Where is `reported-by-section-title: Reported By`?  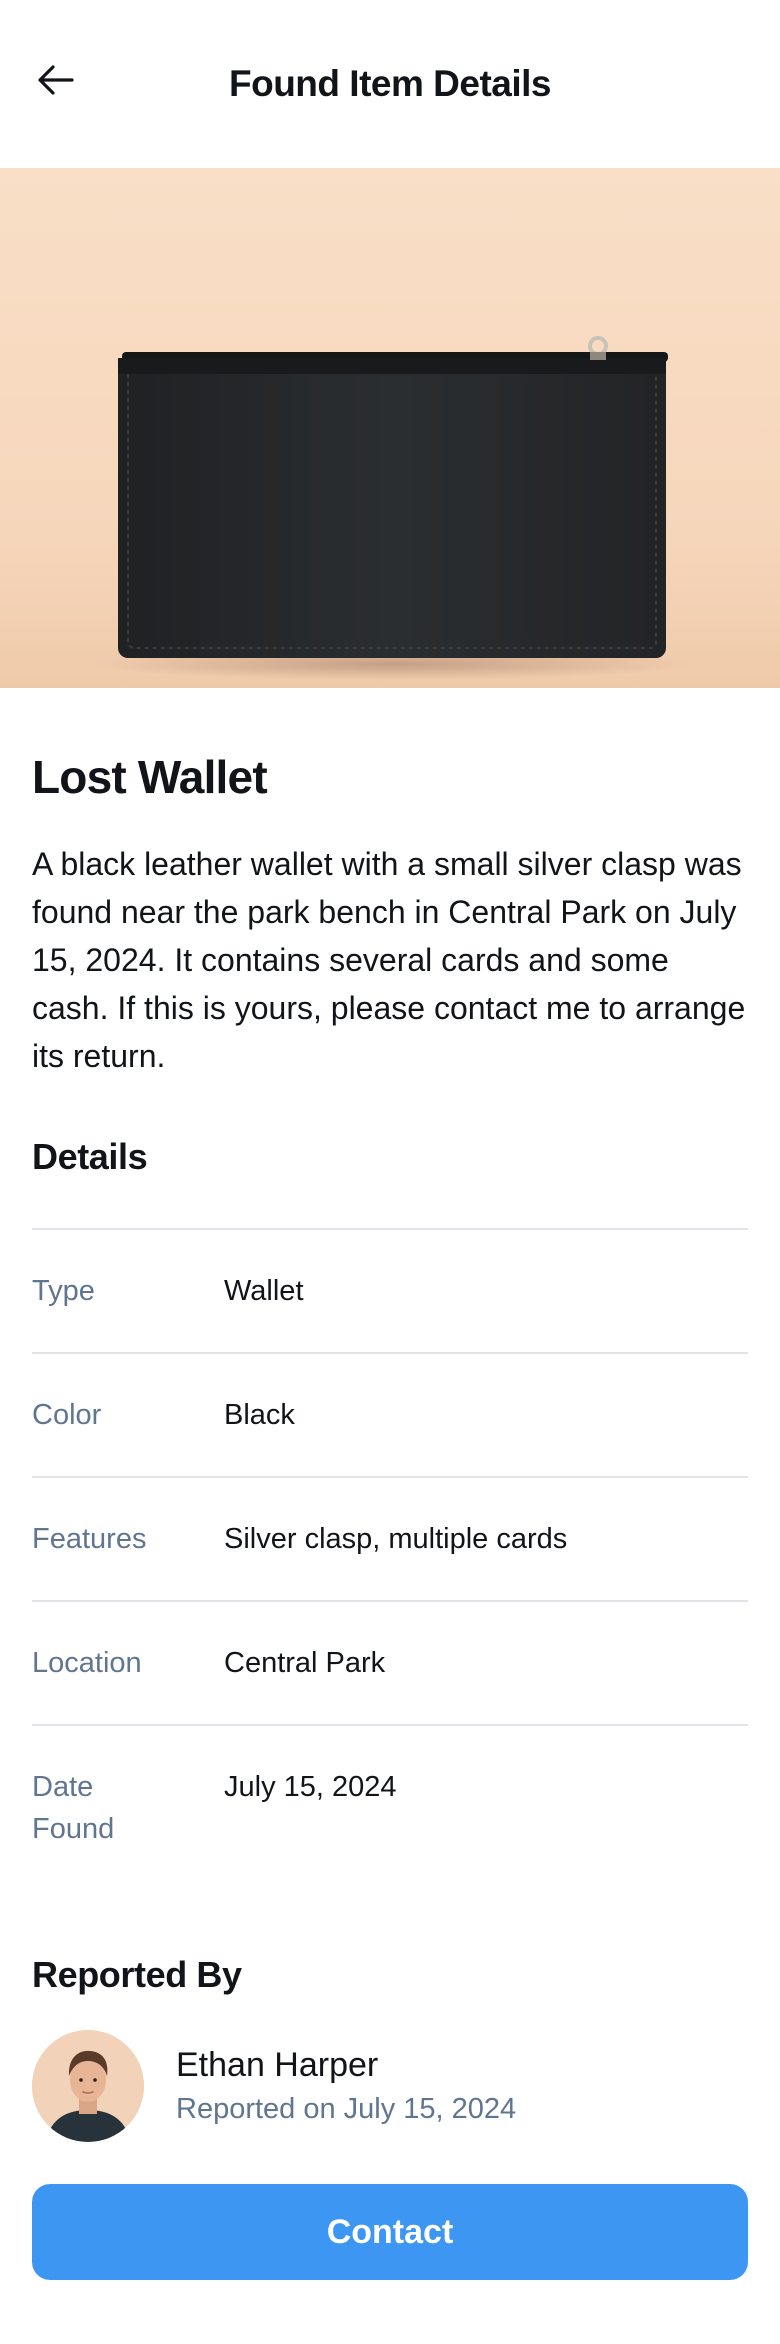 reported-by-section-title: Reported By is located at coordinates (137, 1974).